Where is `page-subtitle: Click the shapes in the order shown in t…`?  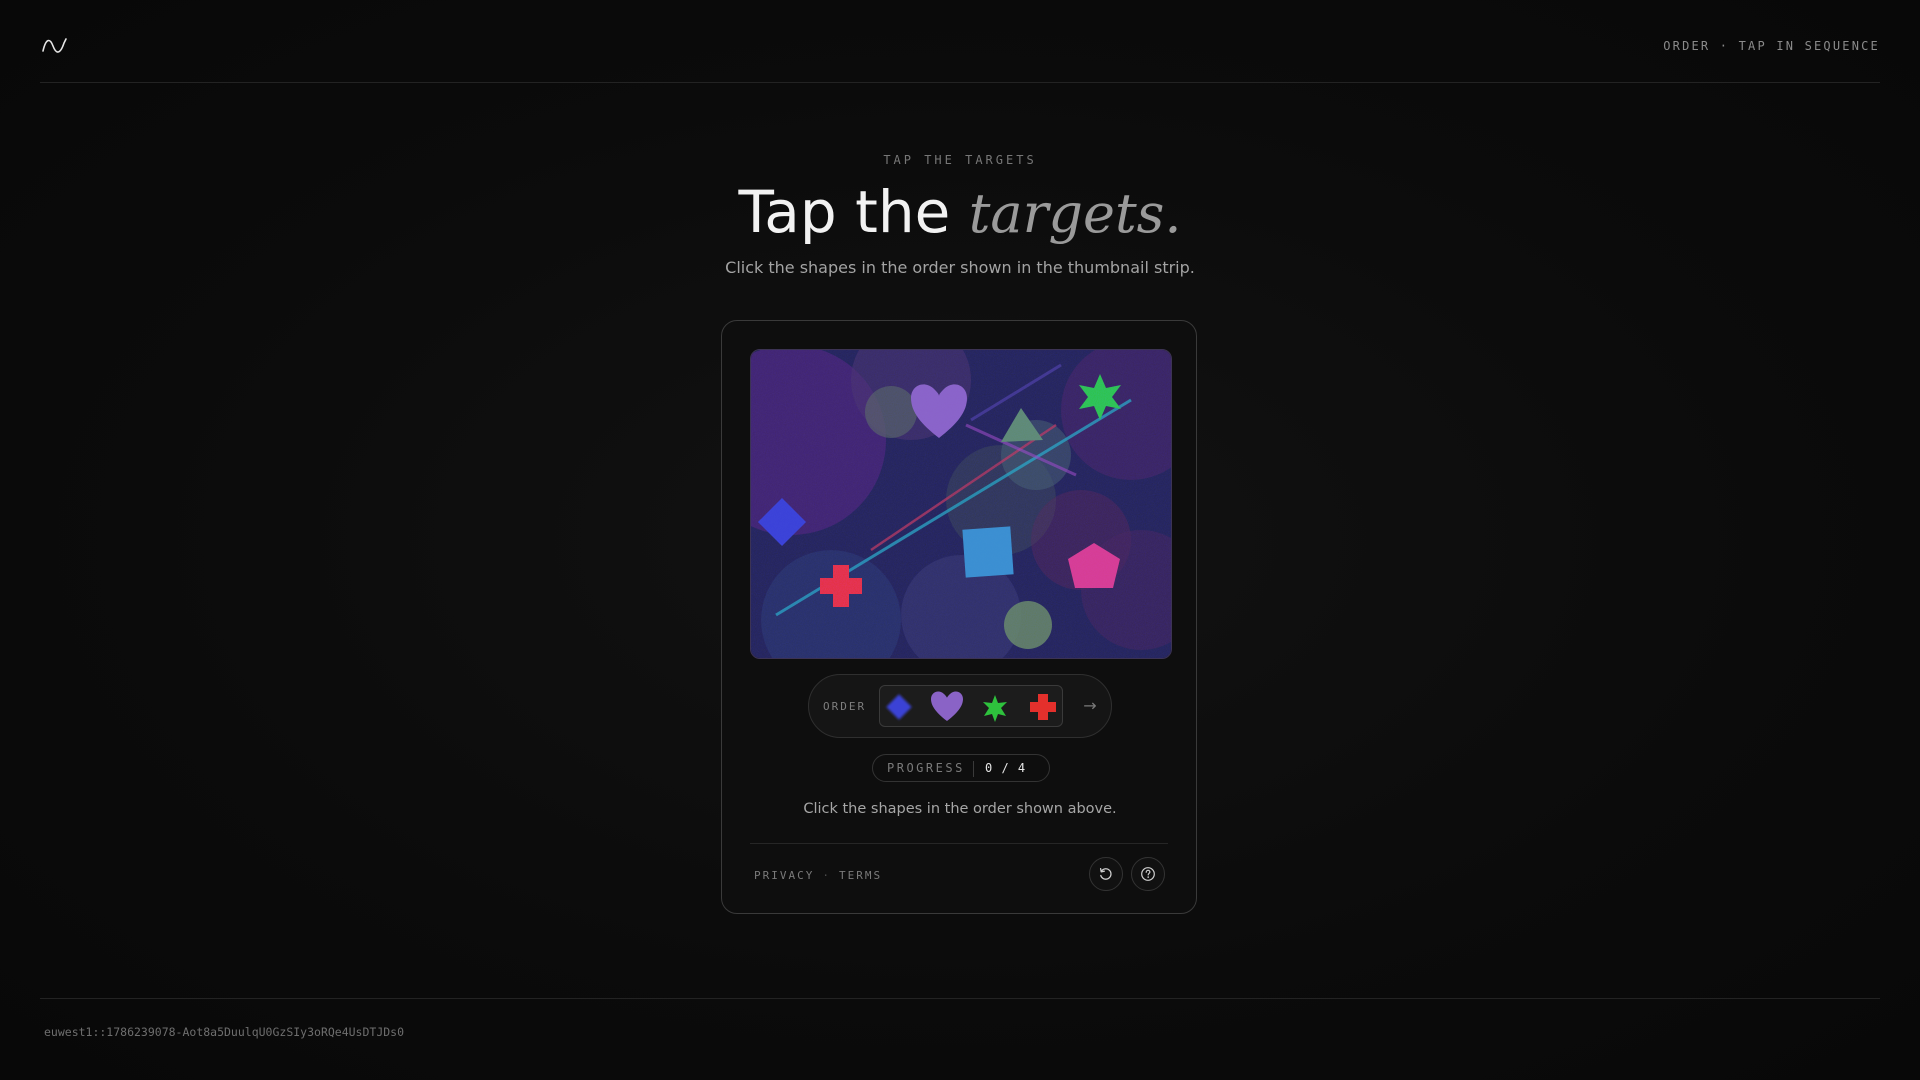
page-subtitle: Click the shapes in the order shown in t… is located at coordinates (960, 267).